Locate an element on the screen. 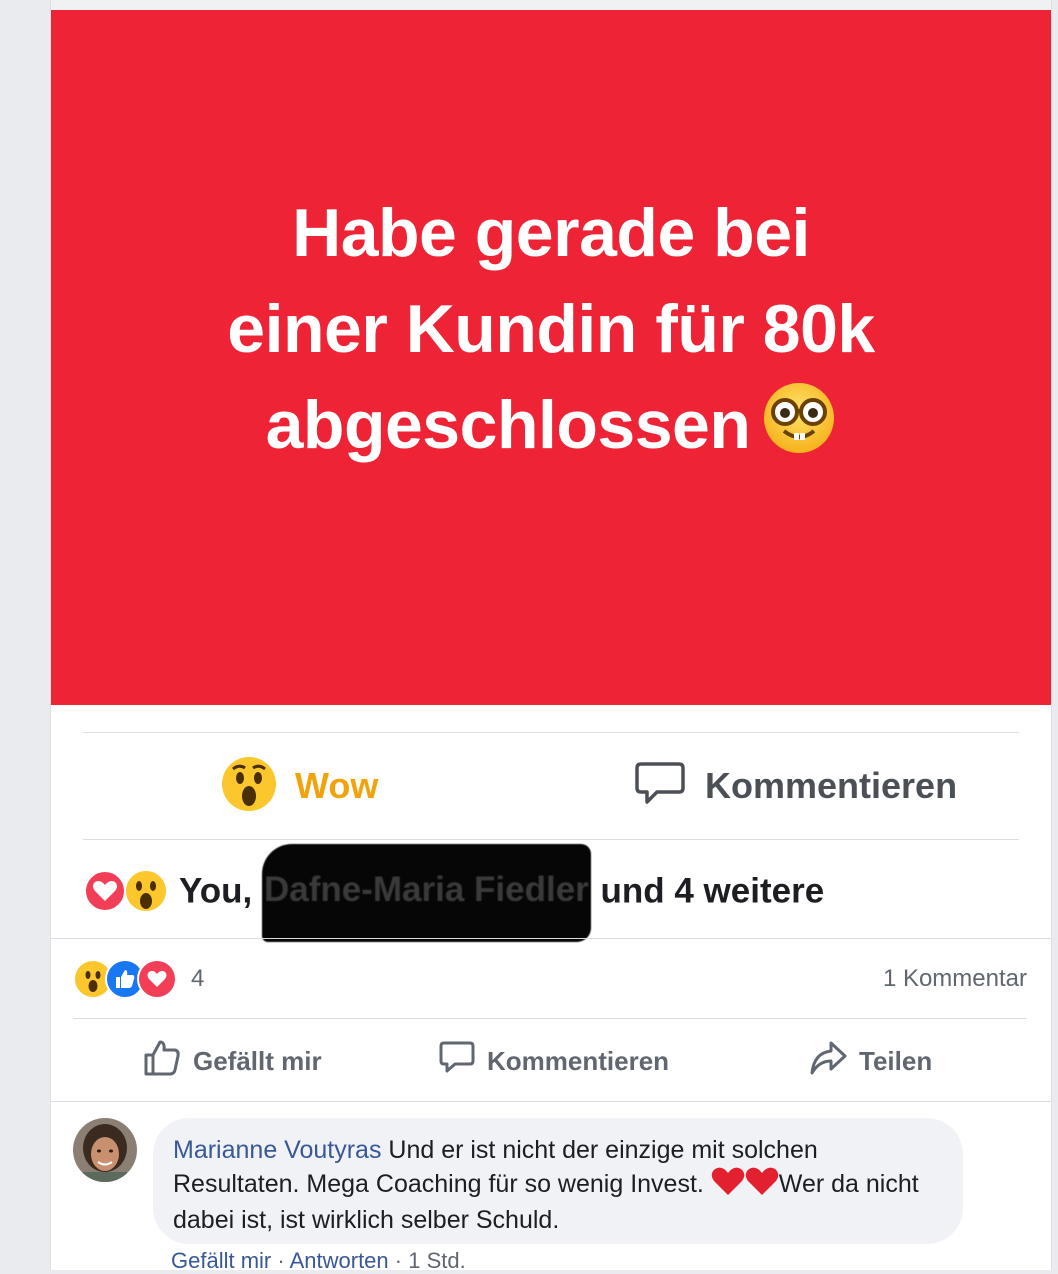 The width and height of the screenshot is (1058, 1274). story-action-bar: Wow Kommentieren is located at coordinates (551, 786).